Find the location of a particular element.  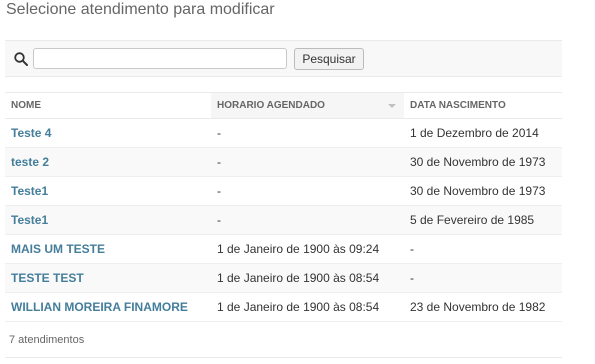

table-row: Teste1 - 5 de Fevereiro de 1985 is located at coordinates (283, 220).